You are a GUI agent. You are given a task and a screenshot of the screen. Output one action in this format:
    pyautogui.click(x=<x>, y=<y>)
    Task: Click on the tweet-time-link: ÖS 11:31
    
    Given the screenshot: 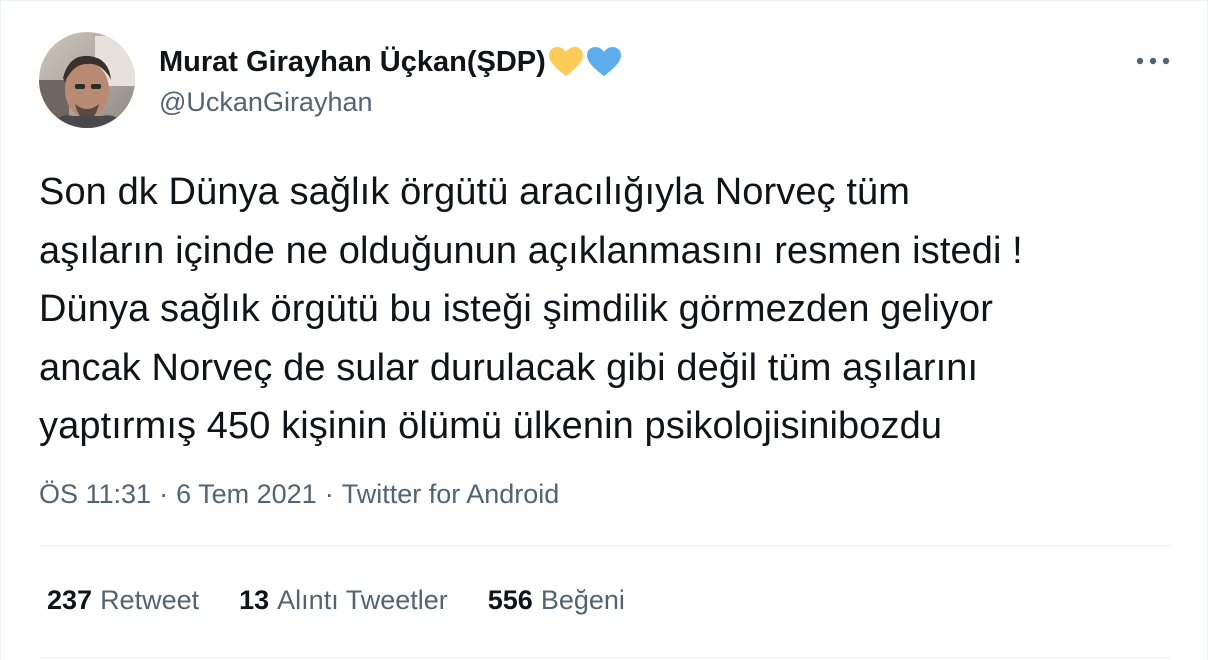 What is the action you would take?
    pyautogui.click(x=95, y=494)
    